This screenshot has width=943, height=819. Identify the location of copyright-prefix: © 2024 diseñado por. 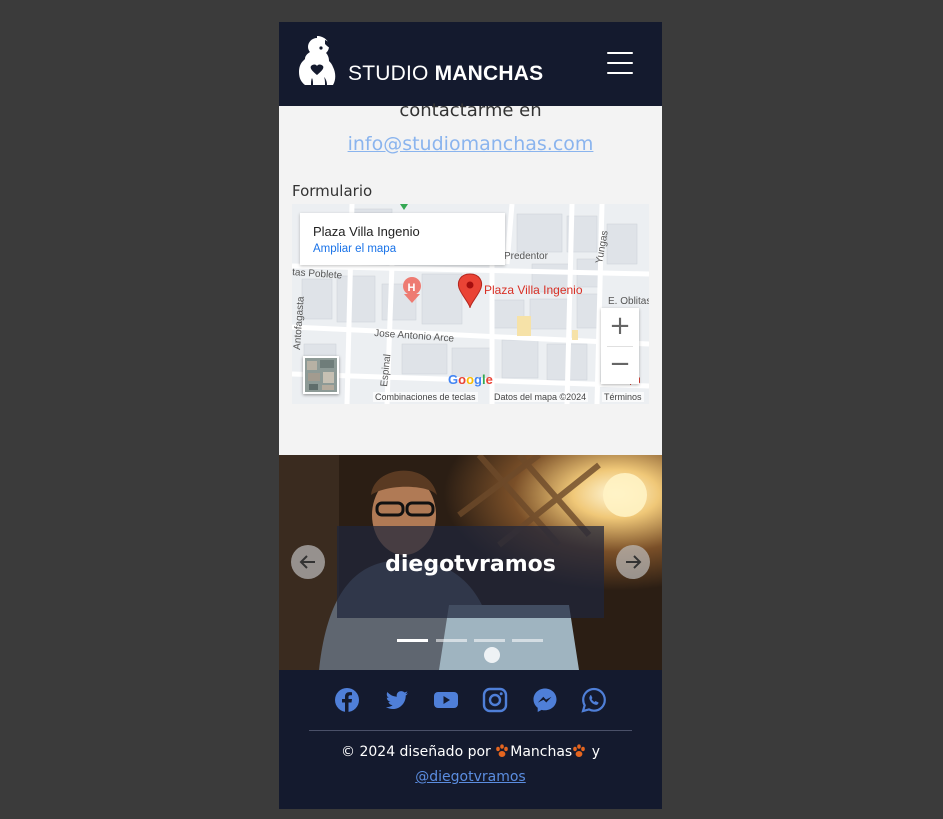
(416, 752).